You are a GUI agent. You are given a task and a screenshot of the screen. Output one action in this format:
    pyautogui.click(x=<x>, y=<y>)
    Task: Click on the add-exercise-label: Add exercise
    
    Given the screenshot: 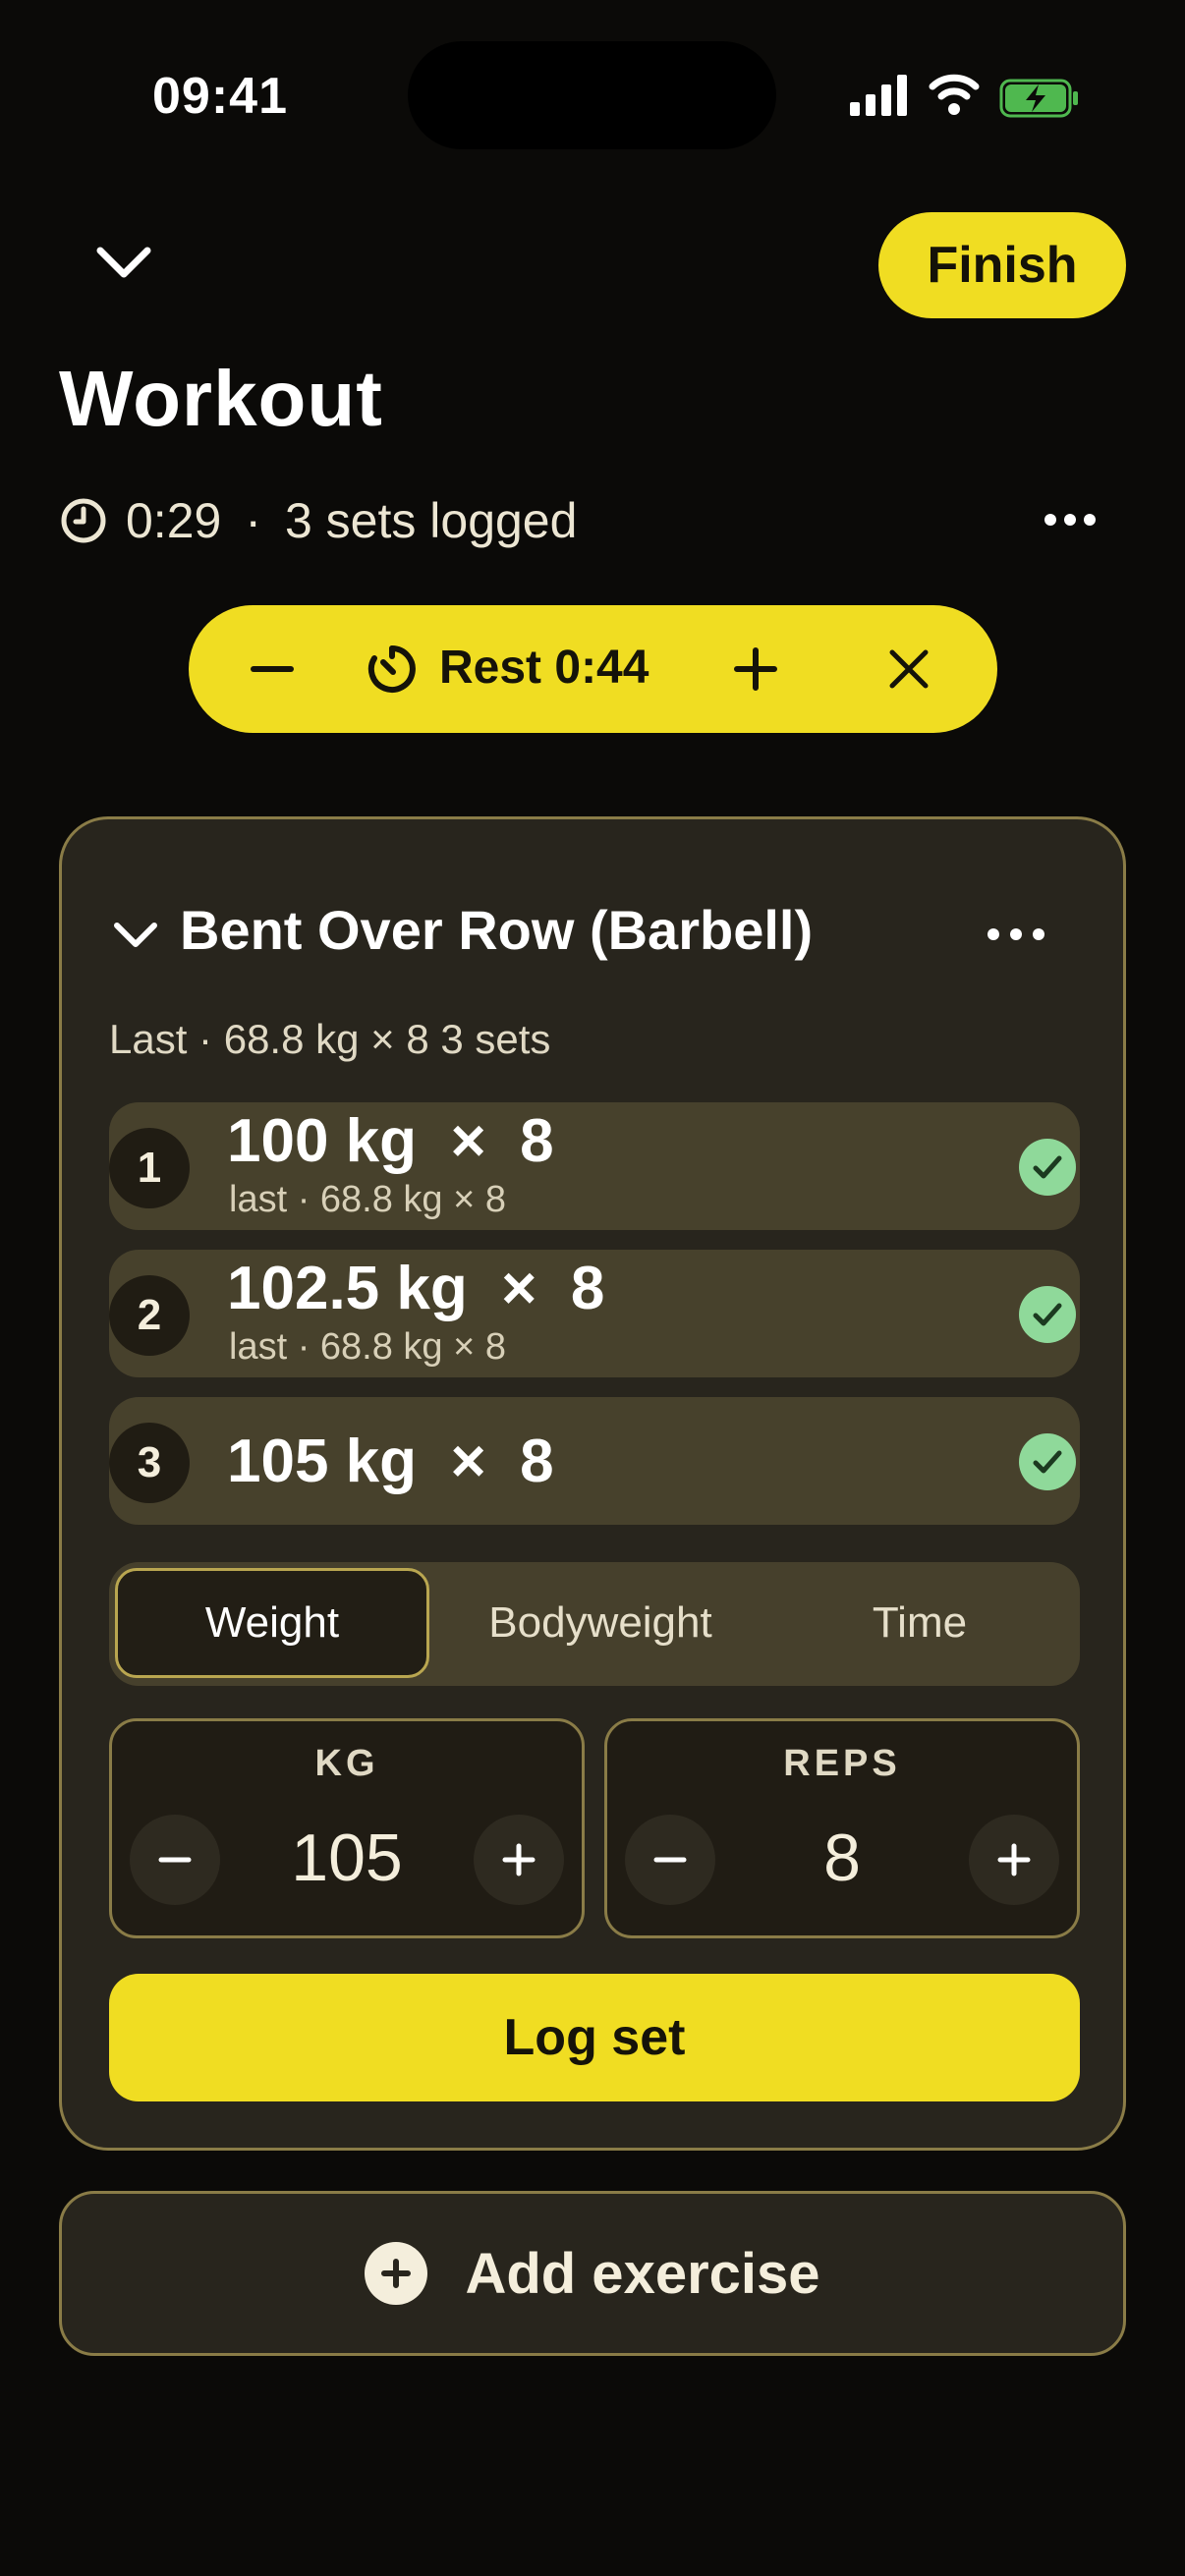 What is the action you would take?
    pyautogui.click(x=643, y=2273)
    